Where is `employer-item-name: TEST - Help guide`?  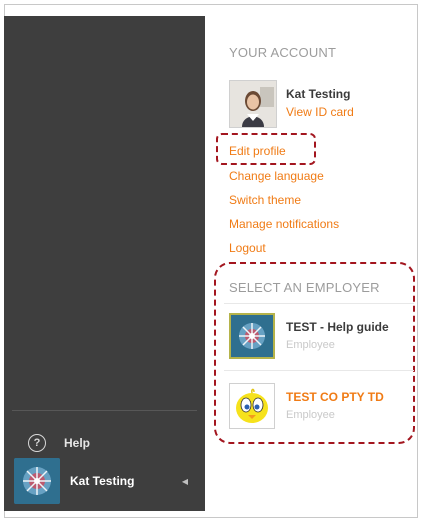
employer-item-name: TEST - Help guide is located at coordinates (337, 327).